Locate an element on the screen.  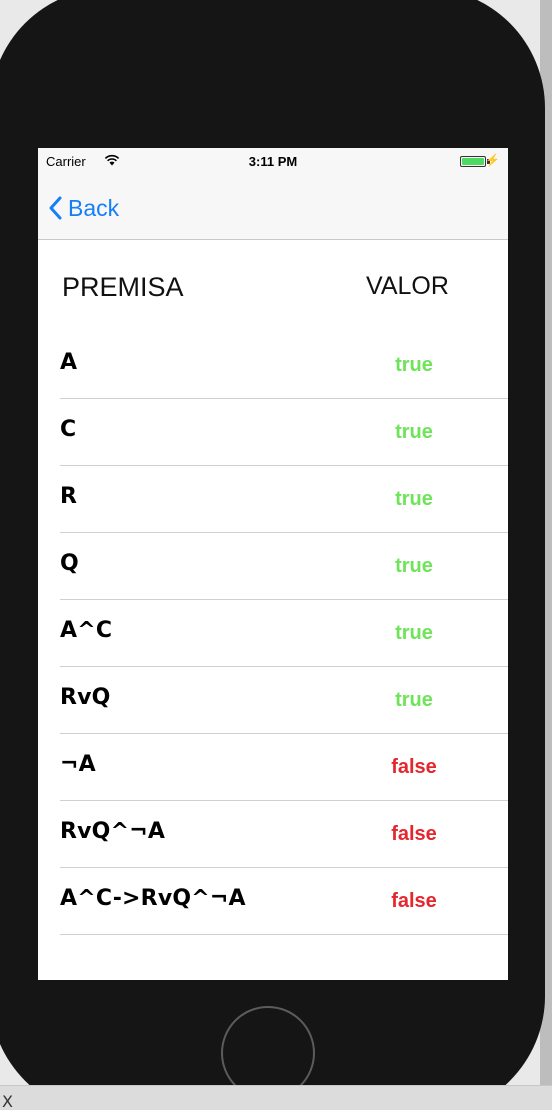
table-row: A true is located at coordinates (284, 365).